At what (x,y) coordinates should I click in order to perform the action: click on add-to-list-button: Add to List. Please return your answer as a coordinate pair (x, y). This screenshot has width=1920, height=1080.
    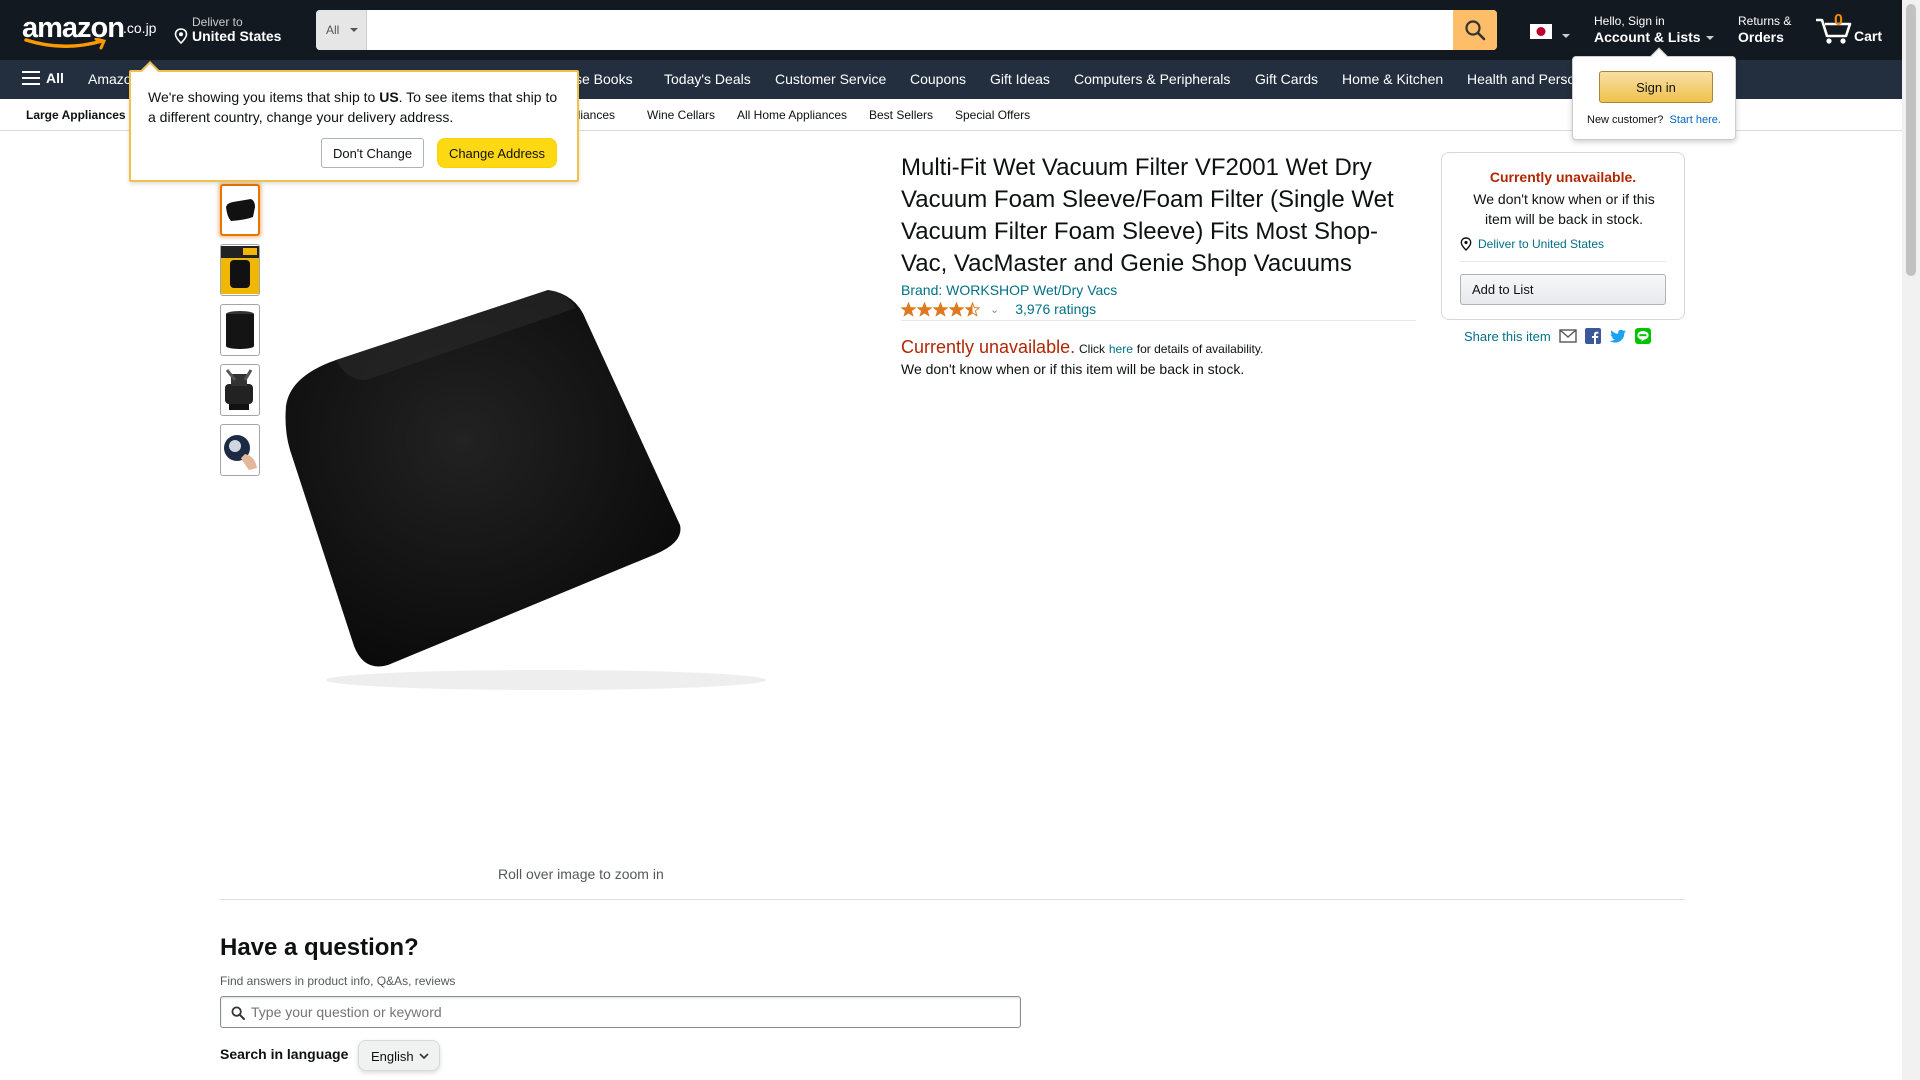
    Looking at the image, I should click on (1563, 289).